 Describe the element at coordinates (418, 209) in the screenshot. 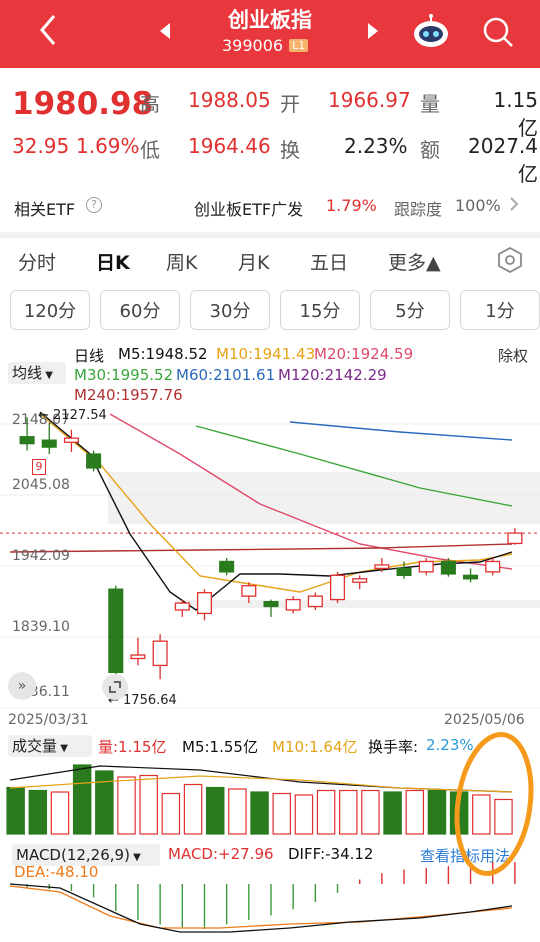

I see `track-label: 跟踪度` at that location.